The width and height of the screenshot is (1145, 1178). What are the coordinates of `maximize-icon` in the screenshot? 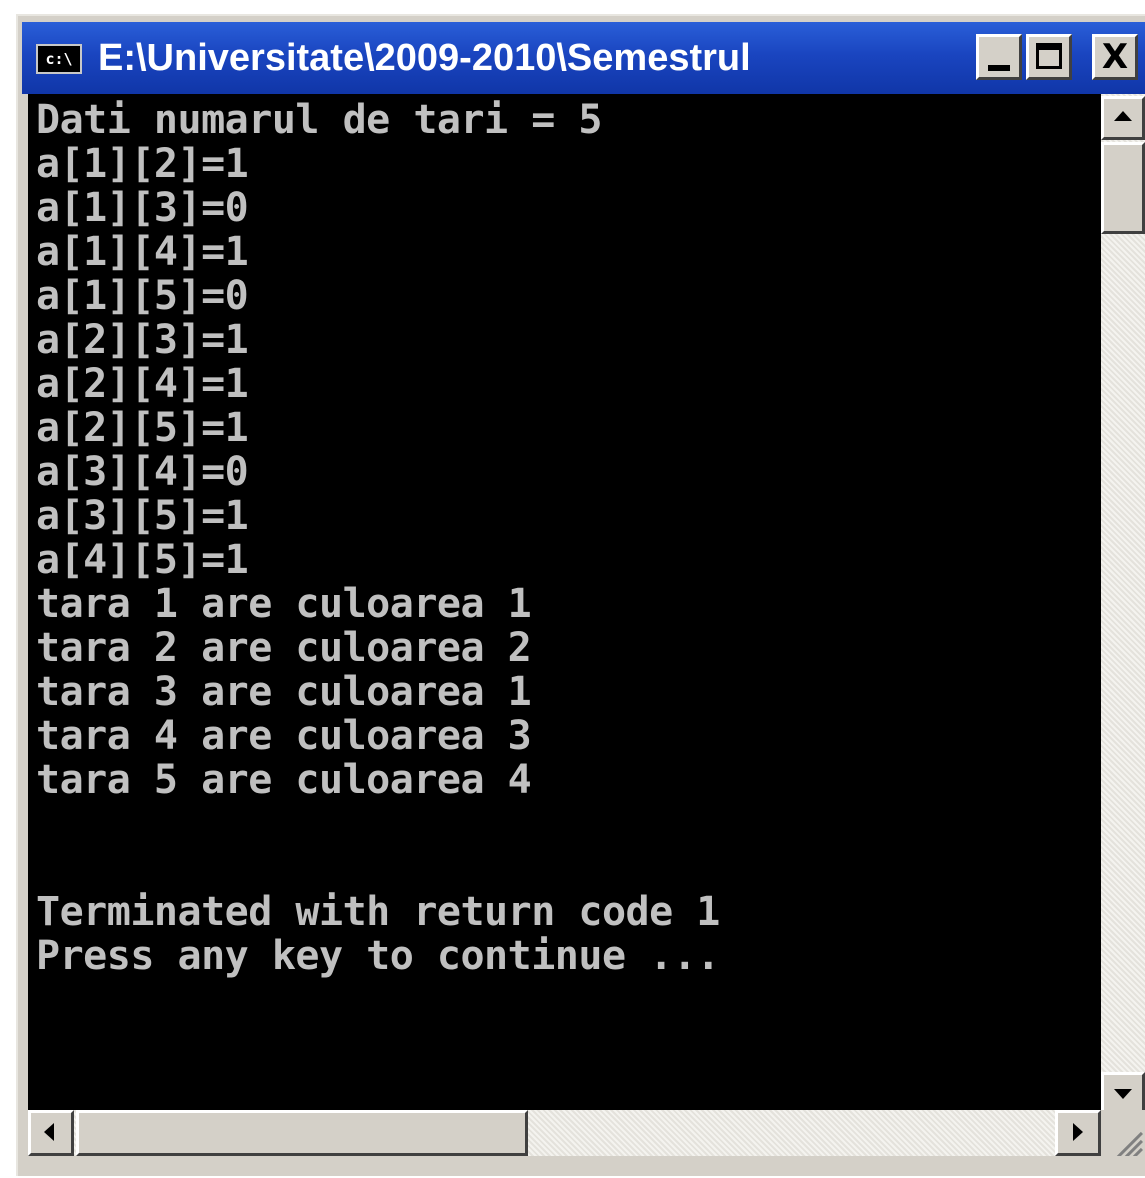 It's located at (1049, 56).